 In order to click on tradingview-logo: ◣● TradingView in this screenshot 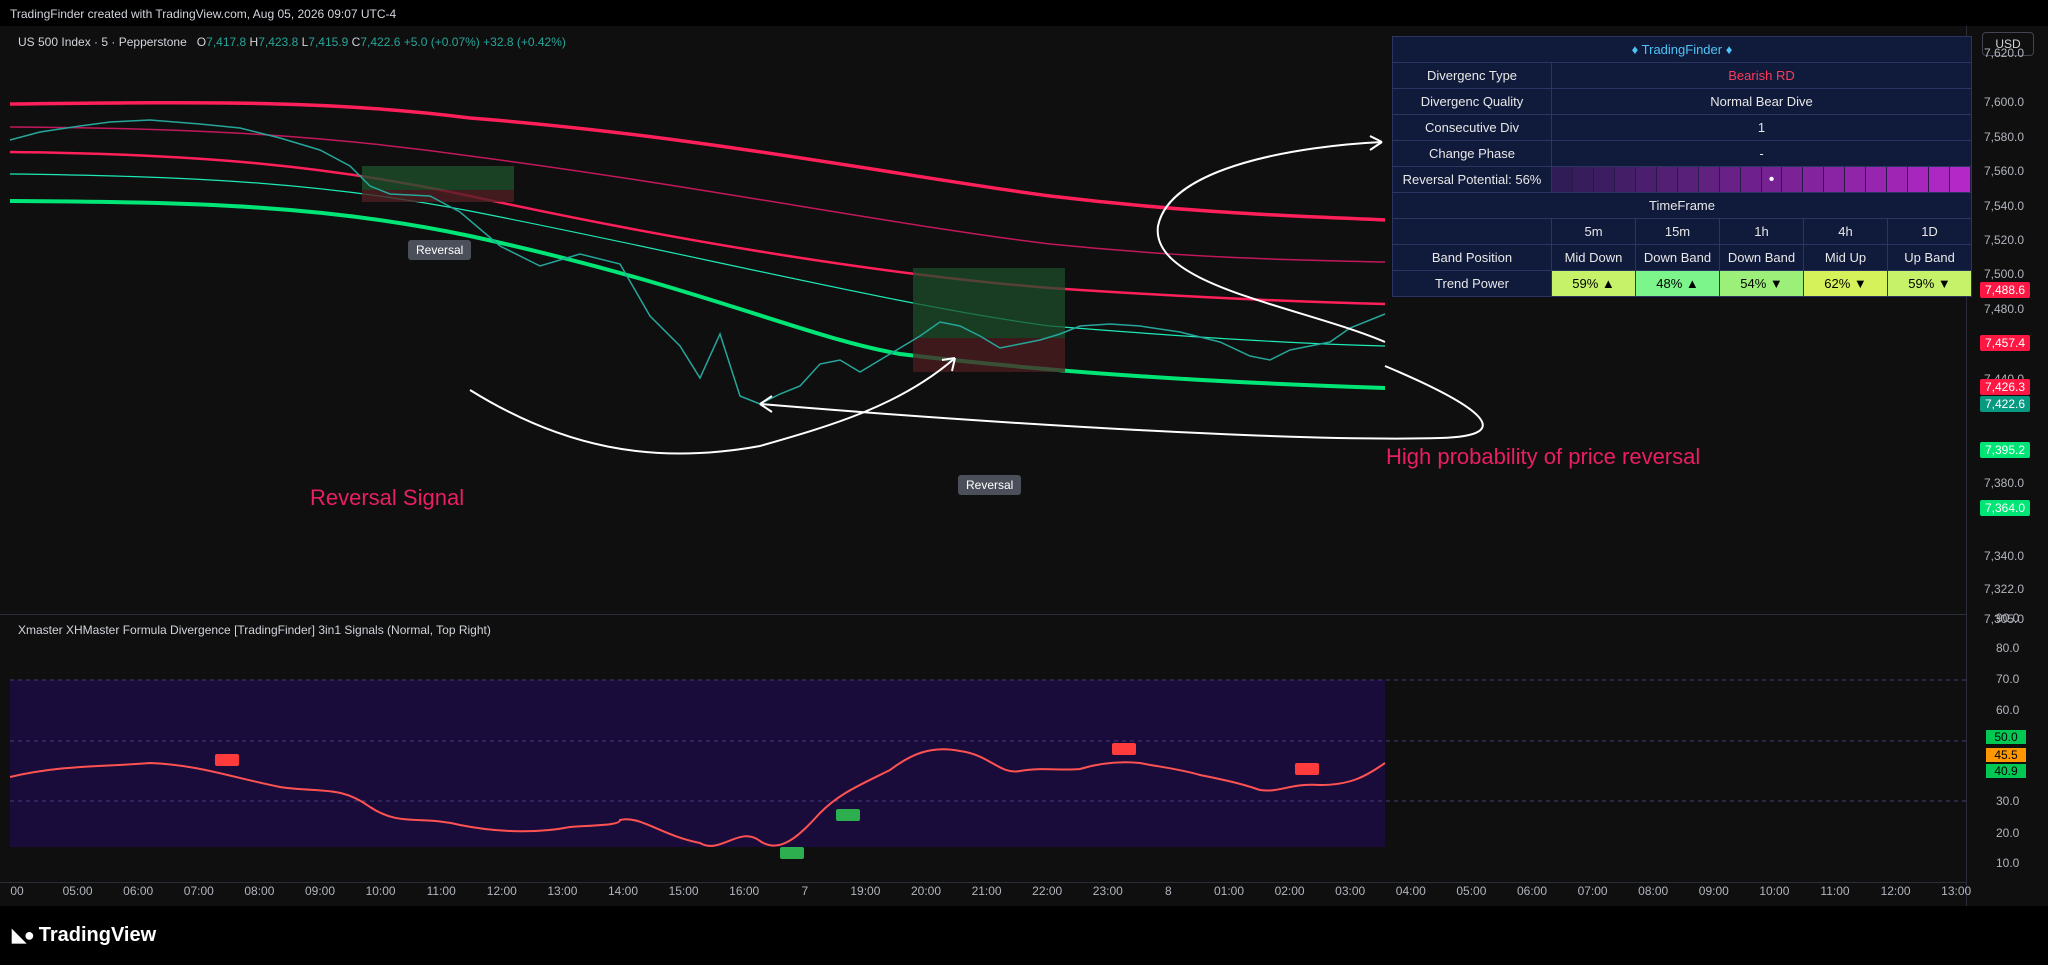, I will do `click(84, 935)`.